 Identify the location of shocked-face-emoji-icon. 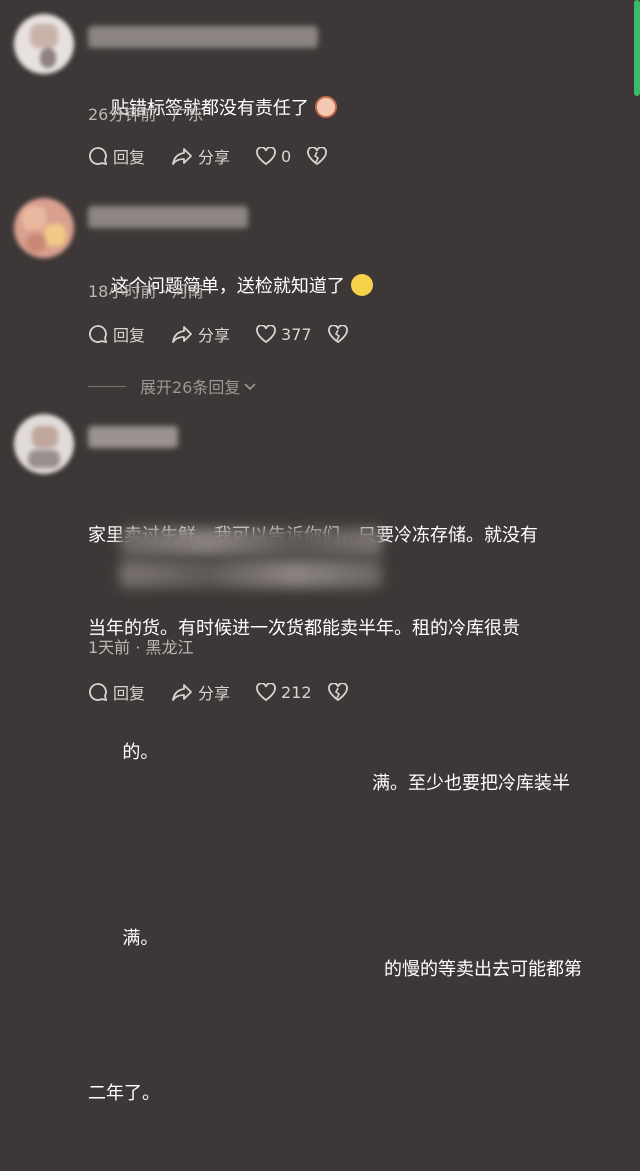
(325, 107).